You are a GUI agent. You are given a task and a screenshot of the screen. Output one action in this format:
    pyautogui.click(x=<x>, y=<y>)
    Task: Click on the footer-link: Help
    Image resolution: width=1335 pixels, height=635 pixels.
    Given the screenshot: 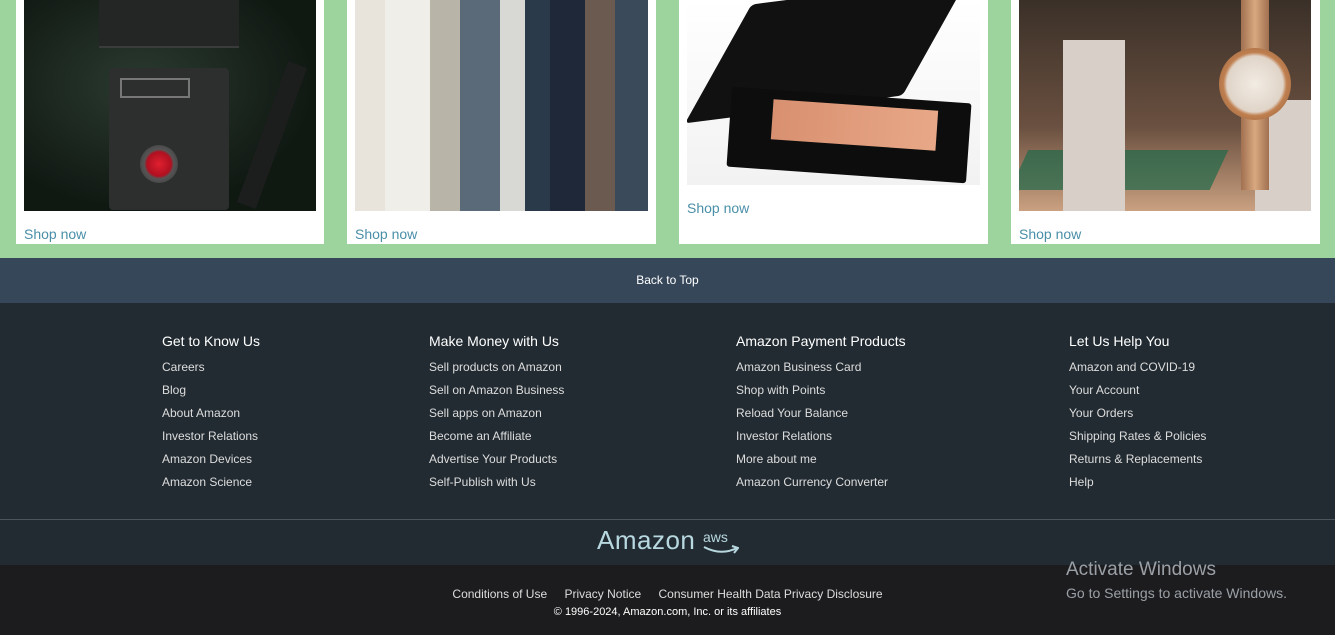 What is the action you would take?
    pyautogui.click(x=1137, y=482)
    